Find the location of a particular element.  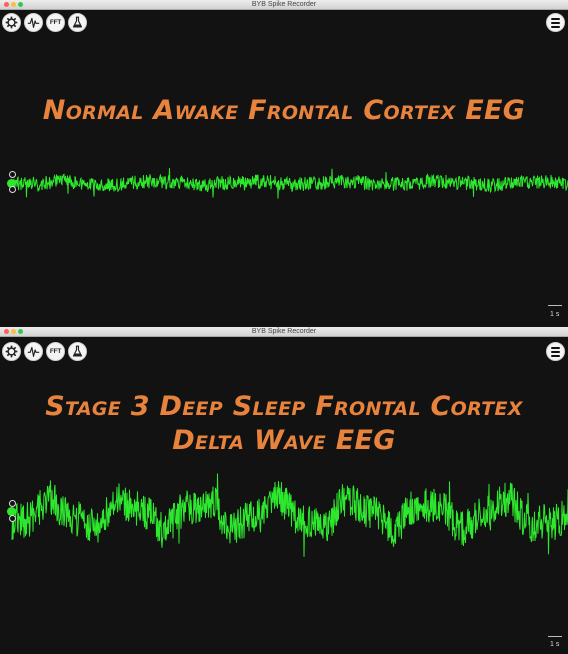

eeg-trace-deep-sleep is located at coordinates (289, 515).